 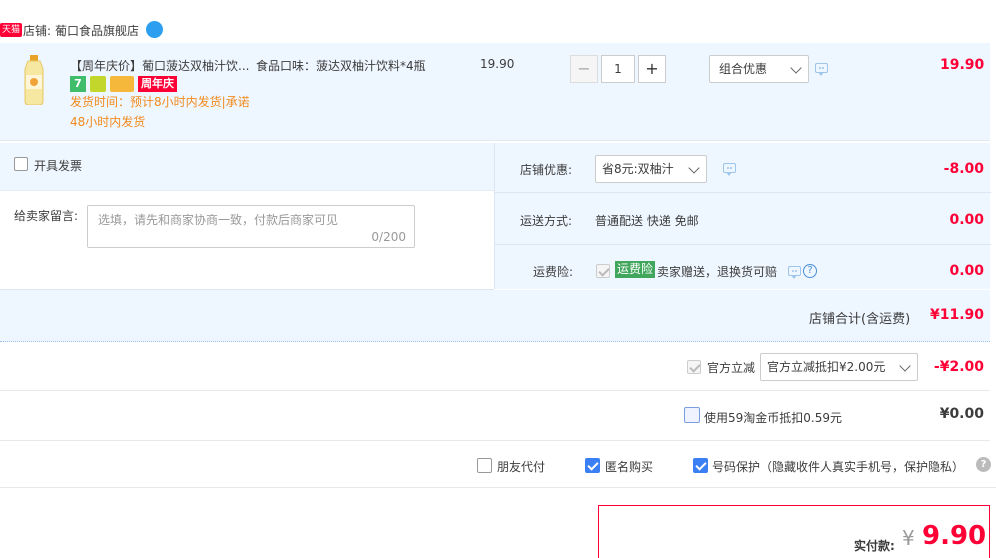 What do you see at coordinates (160, 112) in the screenshot?
I see `delivery-note: 发货时间：预计8小时内发货|承诺48小时内发货` at bounding box center [160, 112].